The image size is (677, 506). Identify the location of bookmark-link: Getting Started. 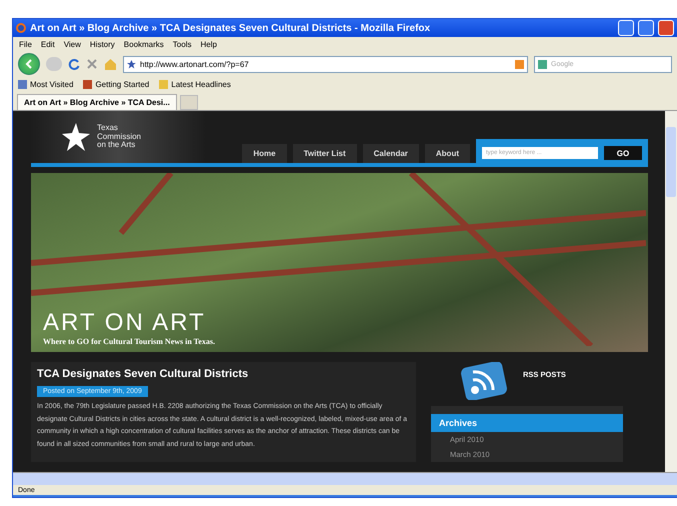
(116, 84).